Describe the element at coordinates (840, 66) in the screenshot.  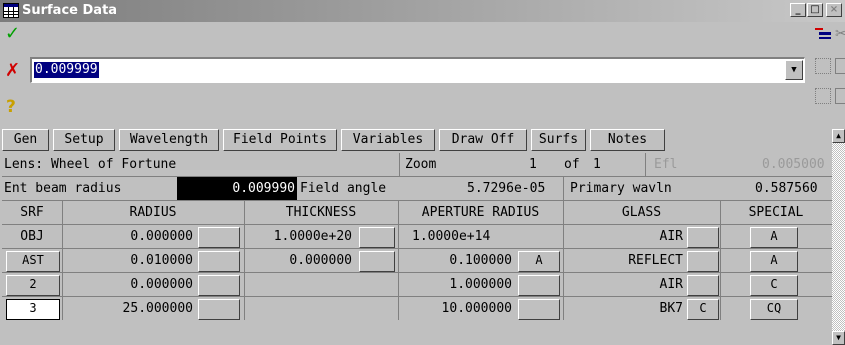
I see `copy-icon` at that location.